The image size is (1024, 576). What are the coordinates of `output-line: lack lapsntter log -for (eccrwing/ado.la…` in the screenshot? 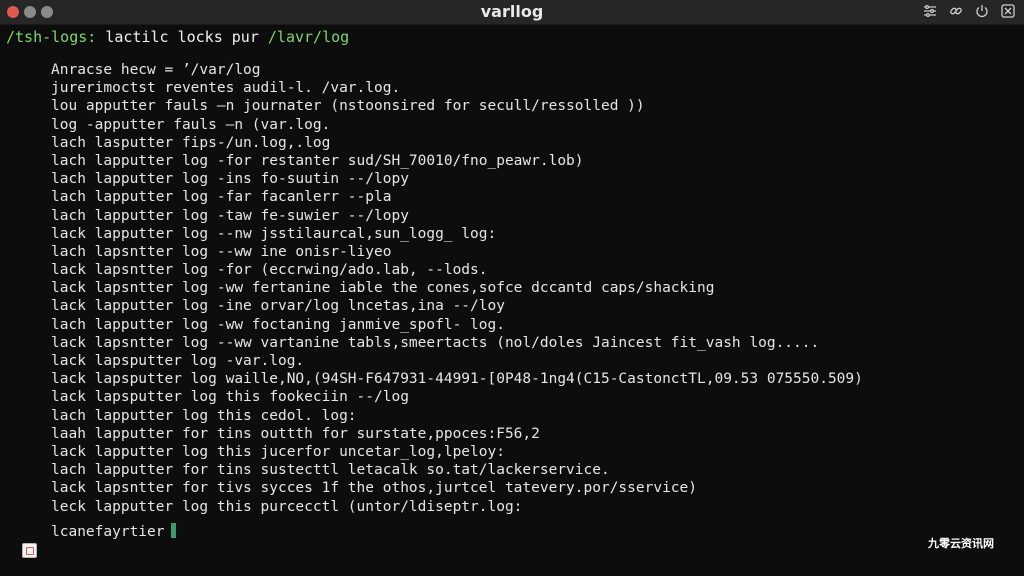 It's located at (269, 270).